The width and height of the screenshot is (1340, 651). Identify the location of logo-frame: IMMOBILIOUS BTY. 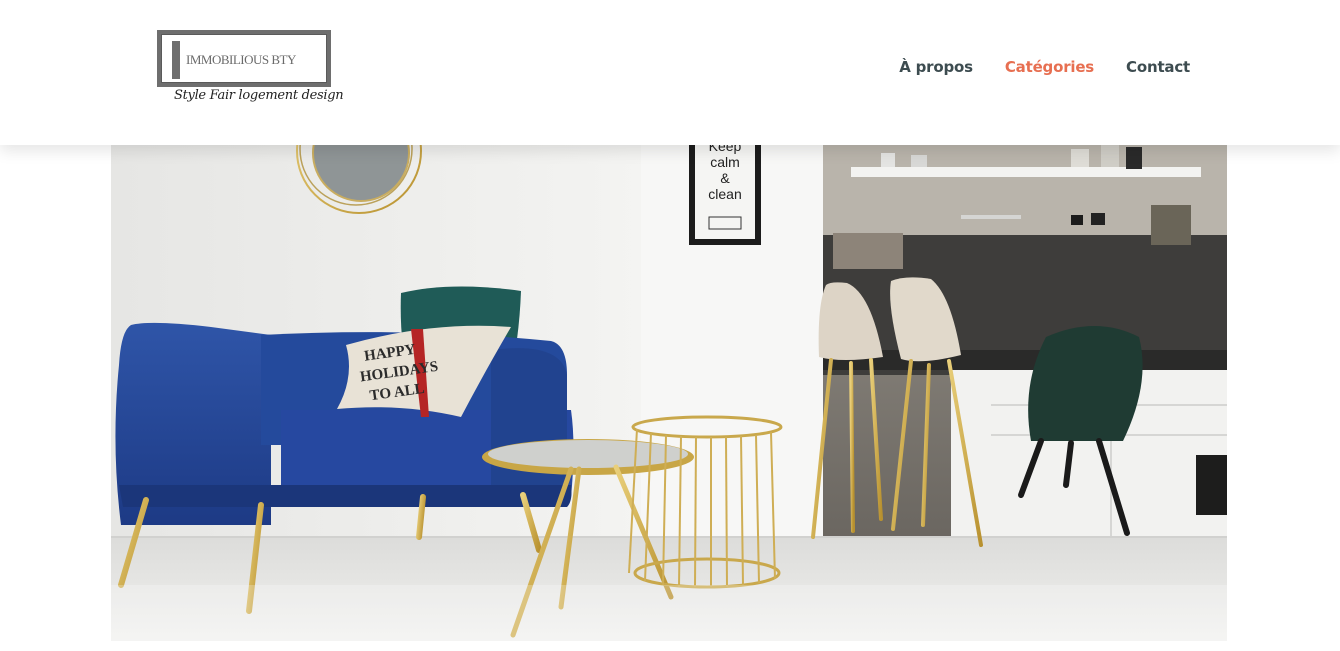
(244, 58).